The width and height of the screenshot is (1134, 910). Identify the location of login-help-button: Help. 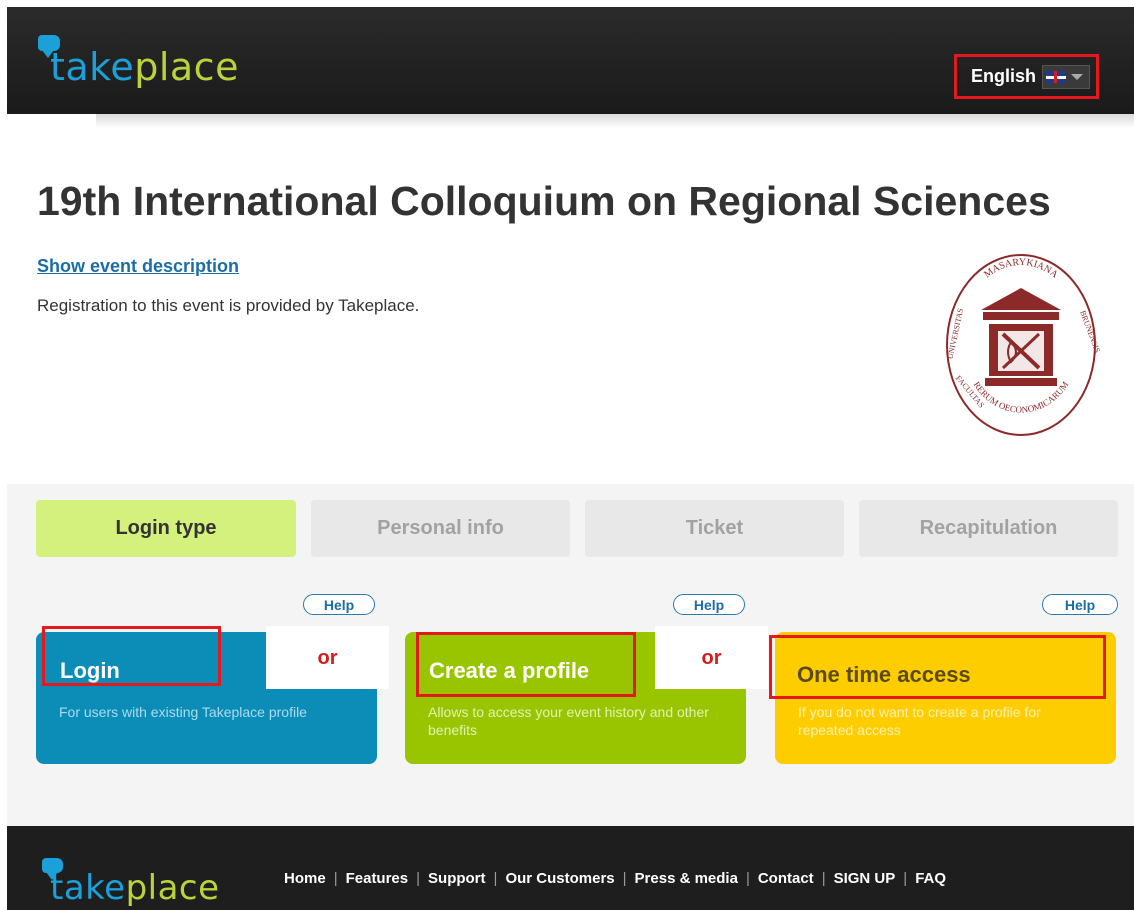
(339, 604).